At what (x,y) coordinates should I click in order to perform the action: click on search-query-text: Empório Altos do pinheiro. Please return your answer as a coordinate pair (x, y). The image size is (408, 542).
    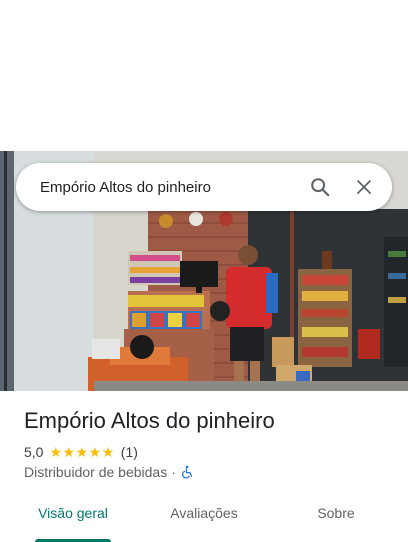
    Looking at the image, I should click on (169, 187).